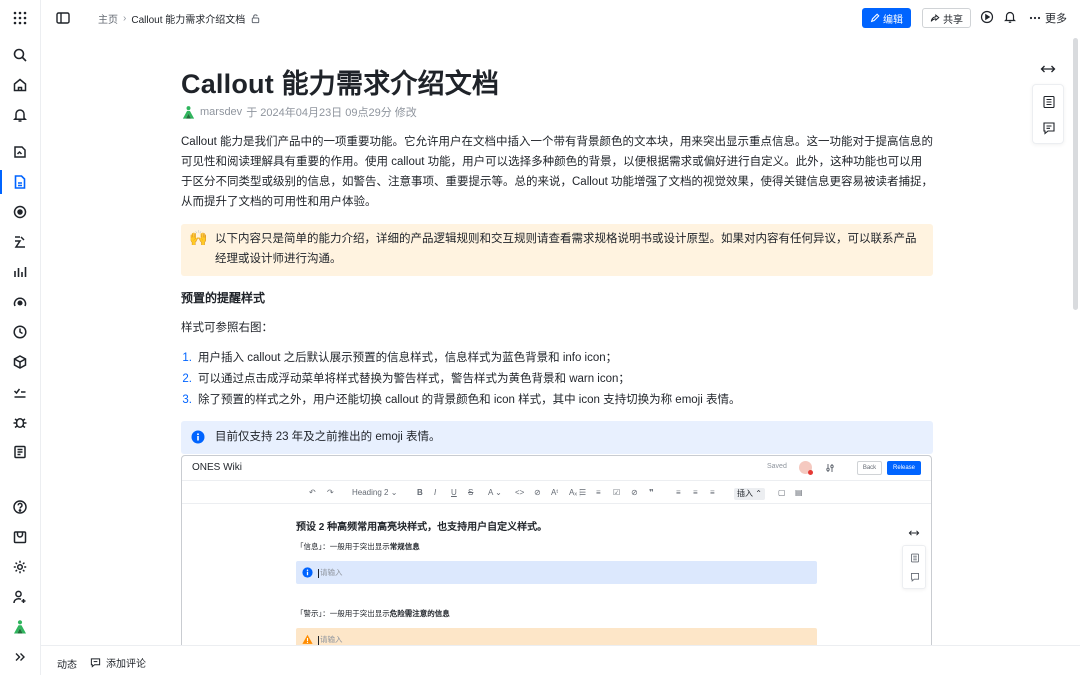 The image size is (1080, 675). I want to click on subscript-icon: Aₓ, so click(573, 492).